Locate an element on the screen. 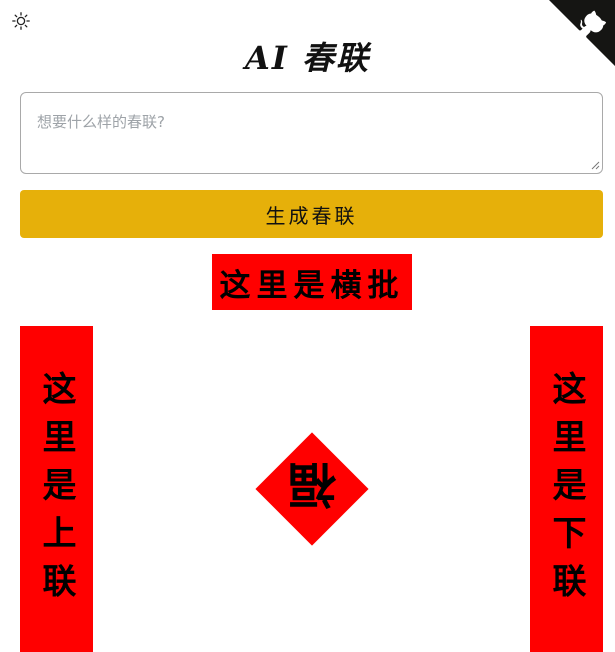 The height and width of the screenshot is (652, 615). page-title: AI 春联 is located at coordinates (307, 58).